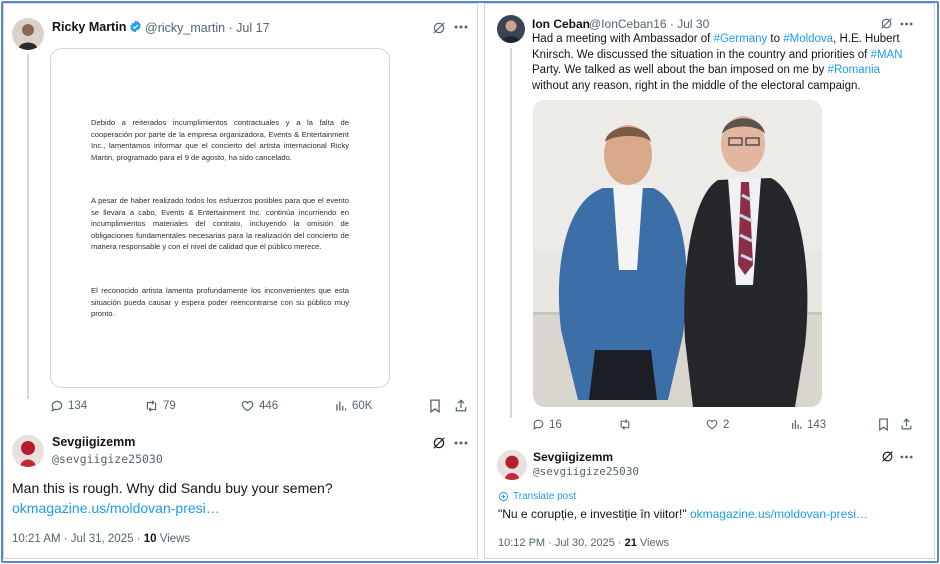 Image resolution: width=940 pixels, height=564 pixels. I want to click on views-count: 143, so click(817, 424).